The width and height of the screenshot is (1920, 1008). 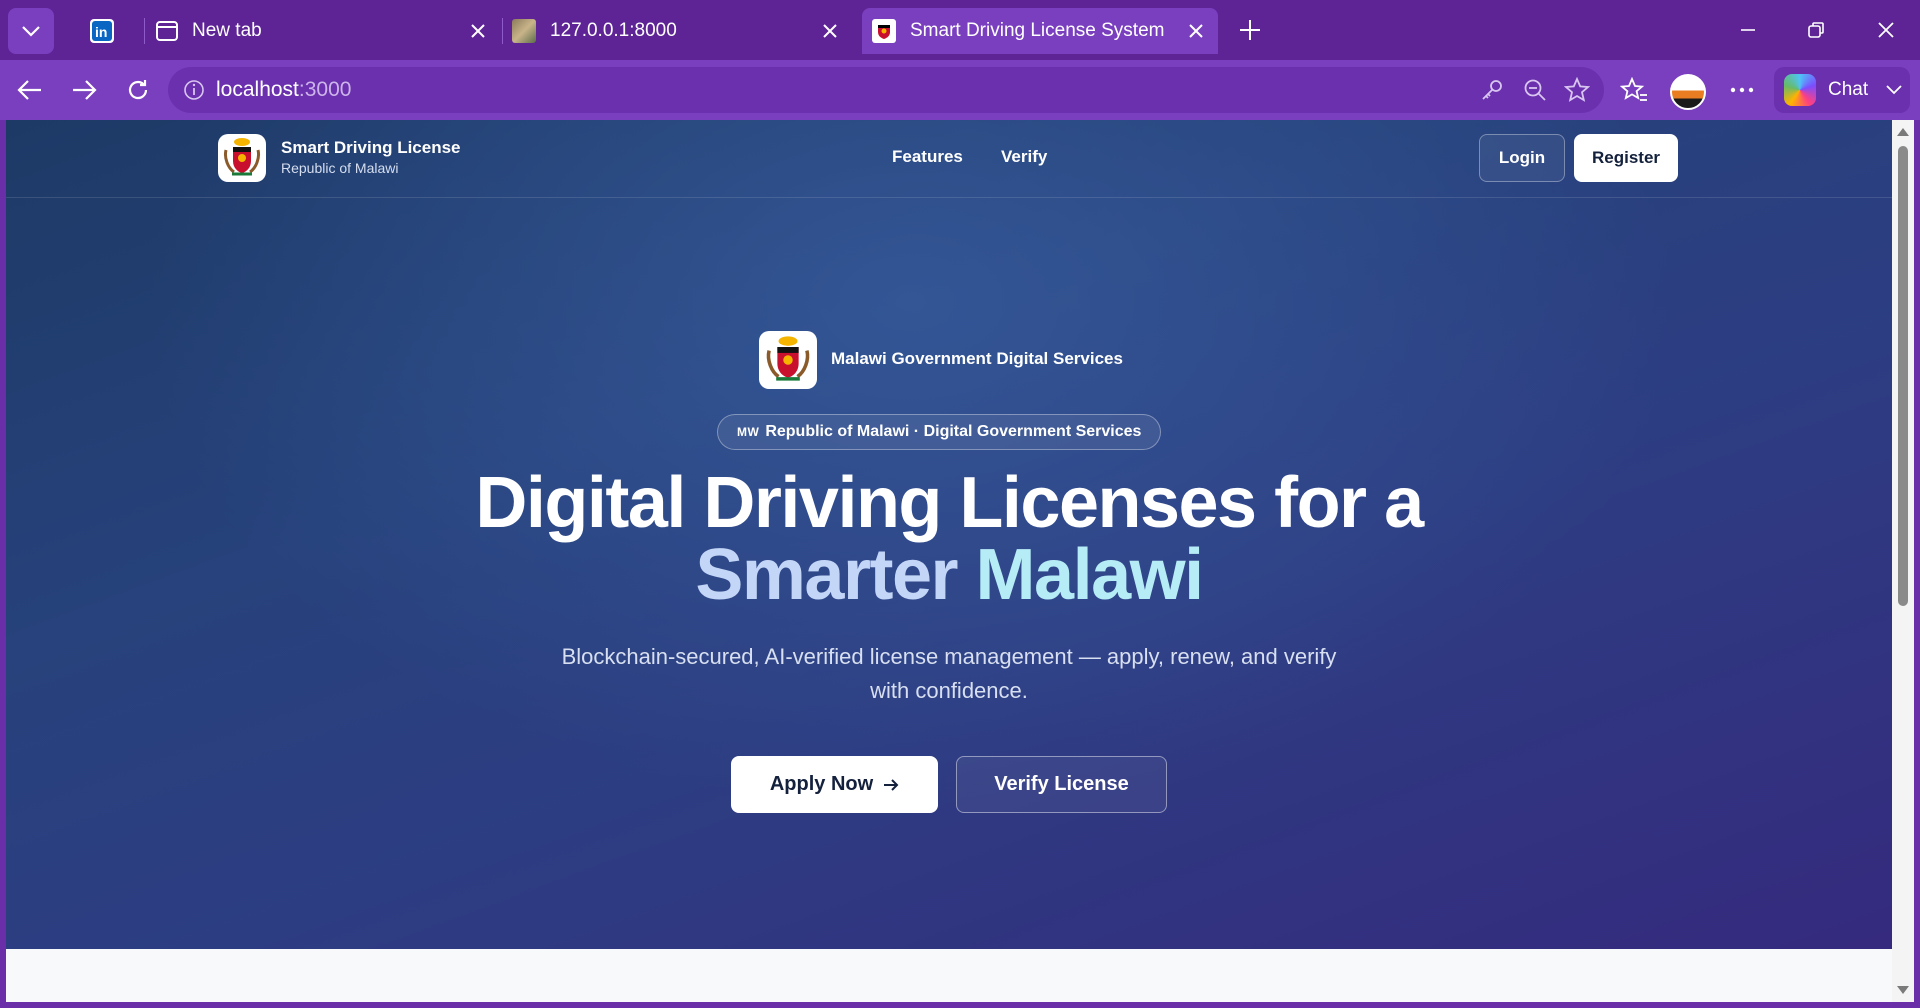 I want to click on forward-button, so click(x=84, y=90).